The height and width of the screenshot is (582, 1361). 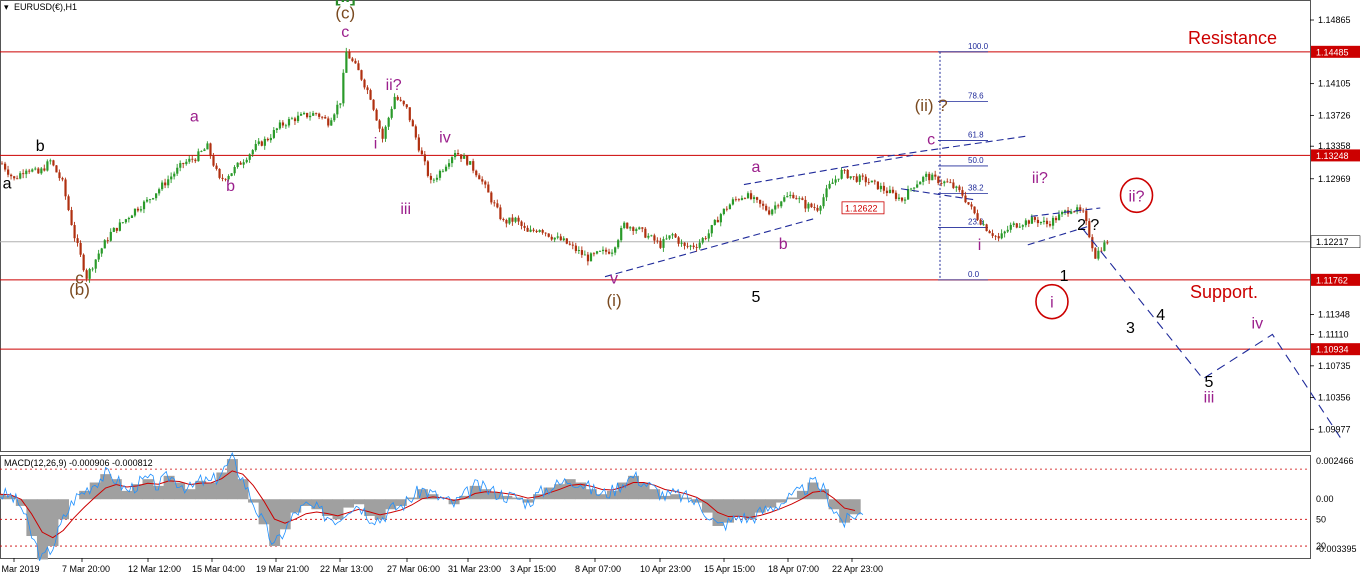 I want to click on y-tick-label: 1.14865, so click(x=1334, y=20).